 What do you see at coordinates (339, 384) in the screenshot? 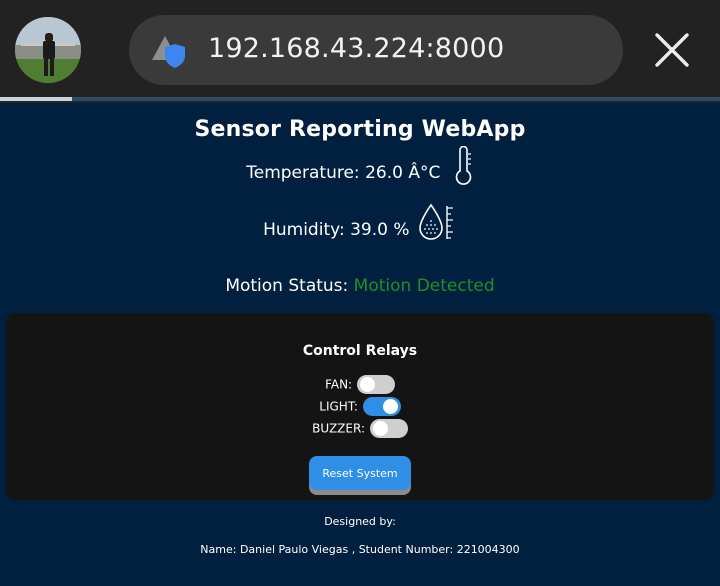
I see `relay-label-fan: FAN:` at bounding box center [339, 384].